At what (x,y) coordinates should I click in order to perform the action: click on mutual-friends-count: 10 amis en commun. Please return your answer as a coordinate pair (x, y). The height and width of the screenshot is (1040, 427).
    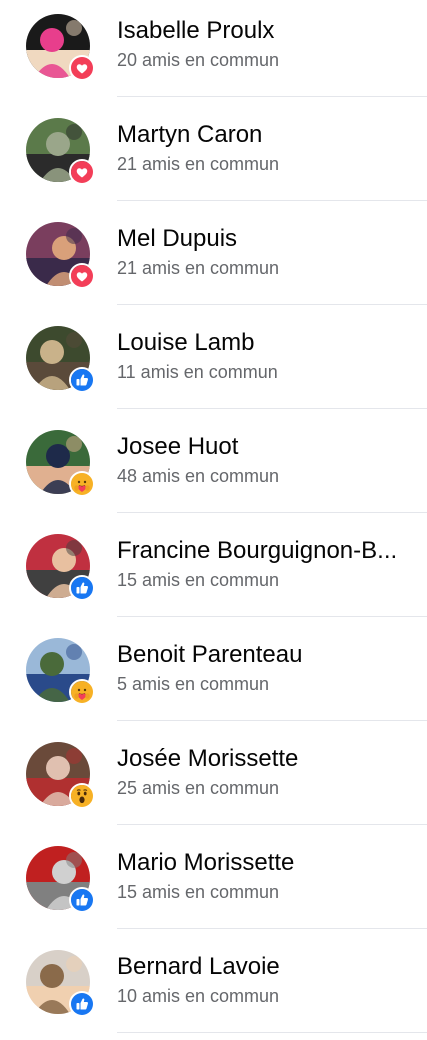
    Looking at the image, I should click on (198, 996).